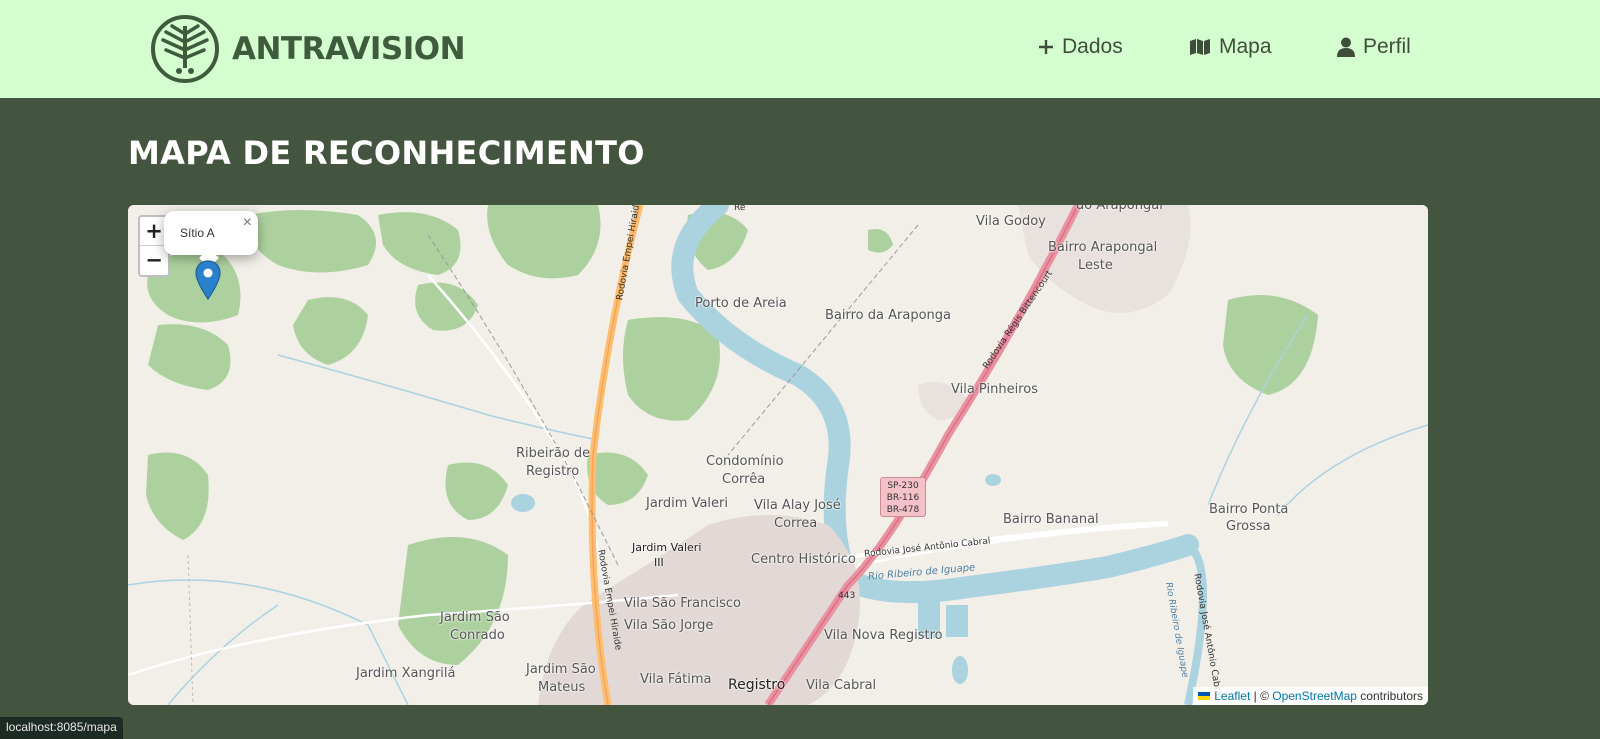 This screenshot has width=1600, height=739. Describe the element at coordinates (208, 280) in the screenshot. I see `map-marker-icon` at that location.